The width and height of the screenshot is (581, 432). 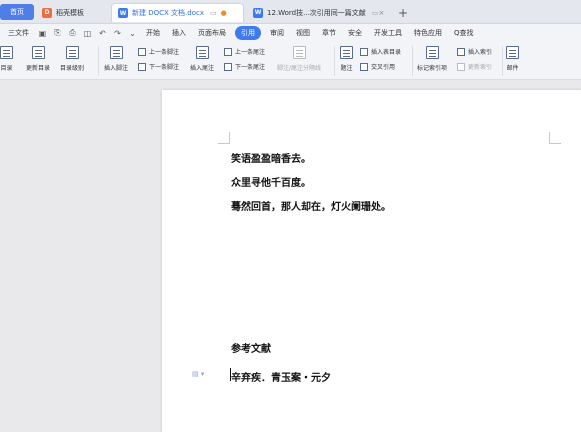 I want to click on prev-footnote-icon, so click(x=142, y=51).